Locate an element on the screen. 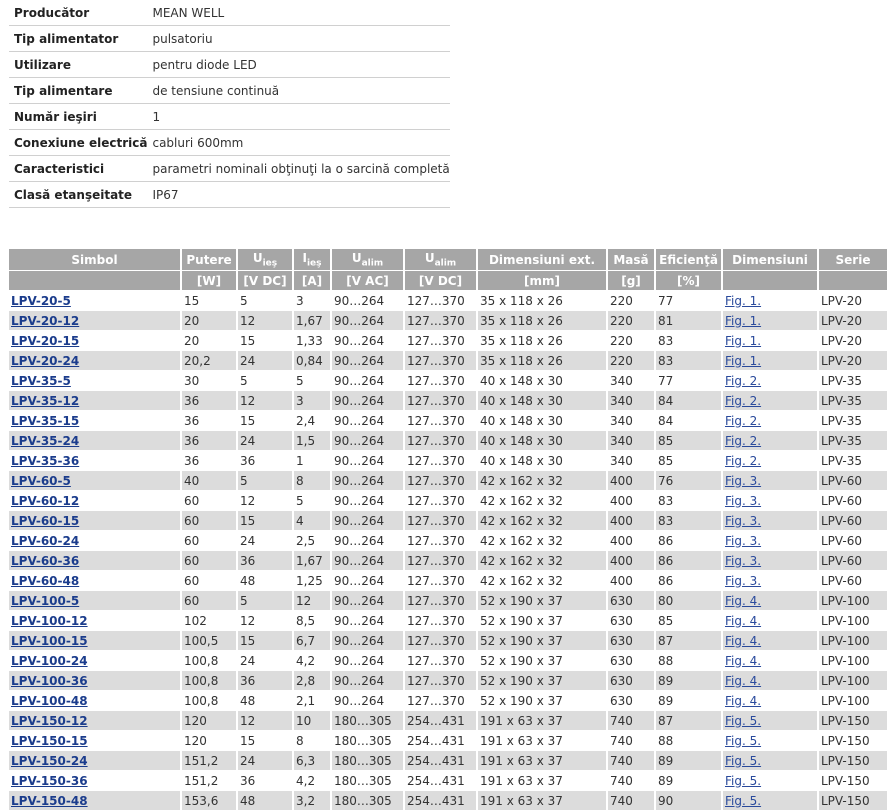 The height and width of the screenshot is (810, 889). product-link: LPV-20-12 is located at coordinates (45, 321).